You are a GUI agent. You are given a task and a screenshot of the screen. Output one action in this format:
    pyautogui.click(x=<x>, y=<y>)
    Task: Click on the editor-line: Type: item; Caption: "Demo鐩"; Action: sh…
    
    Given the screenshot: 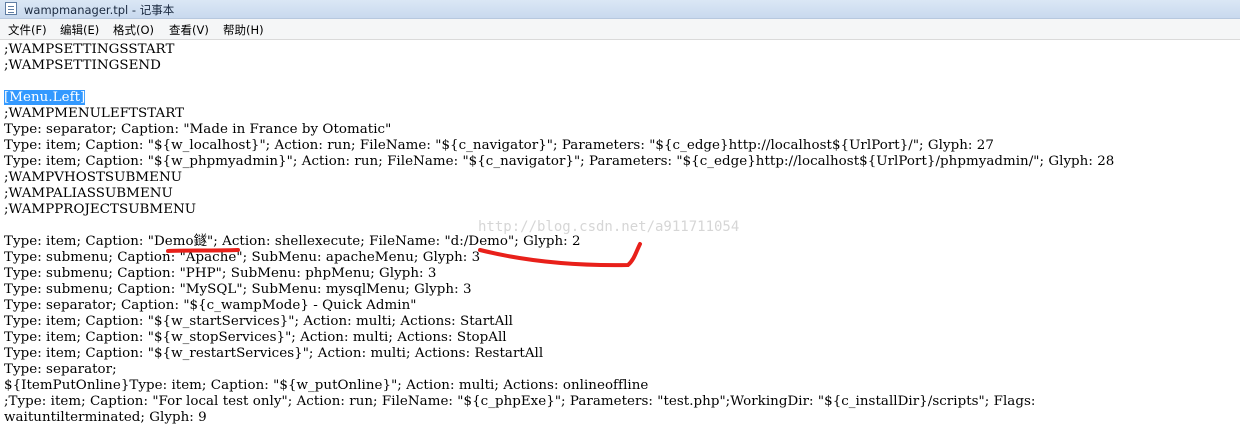 What is the action you would take?
    pyautogui.click(x=292, y=241)
    